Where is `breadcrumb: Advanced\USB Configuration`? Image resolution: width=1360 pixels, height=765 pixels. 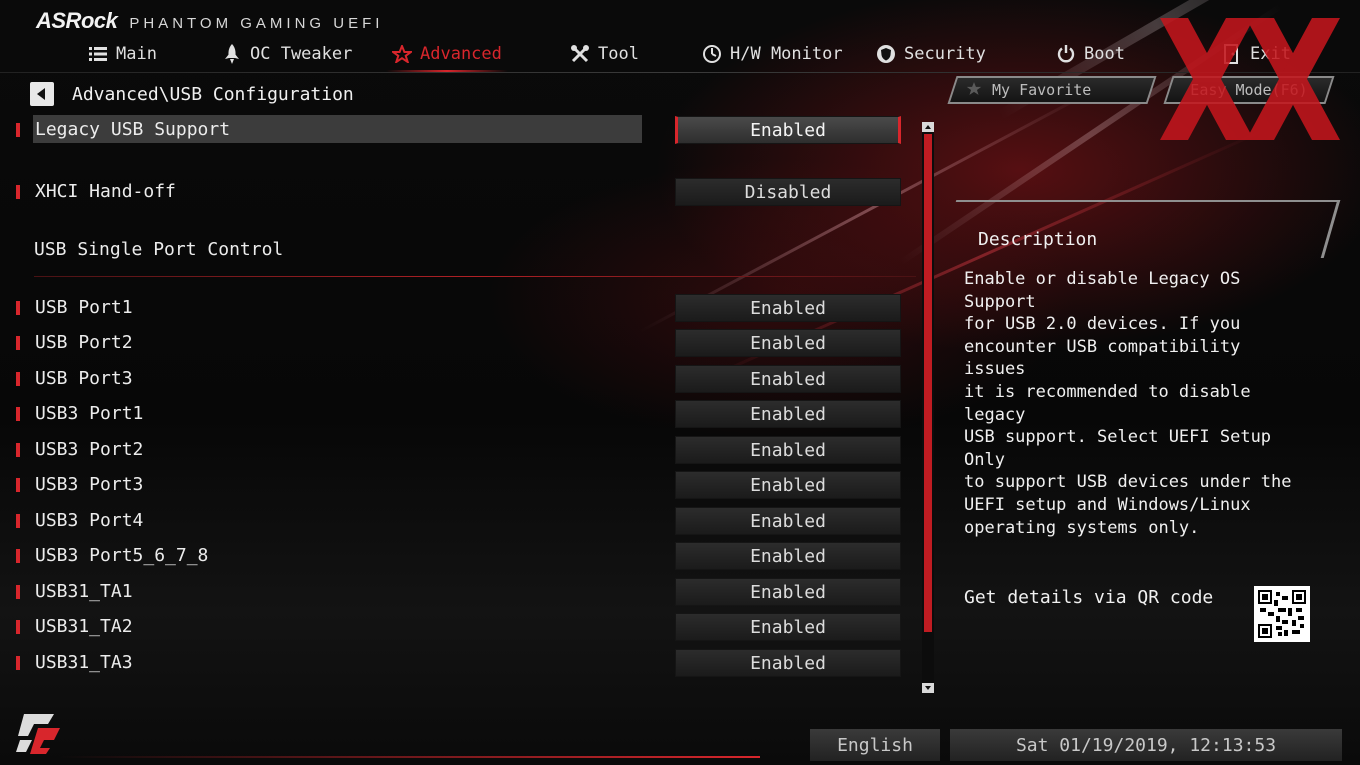
breadcrumb: Advanced\USB Configuration is located at coordinates (213, 94).